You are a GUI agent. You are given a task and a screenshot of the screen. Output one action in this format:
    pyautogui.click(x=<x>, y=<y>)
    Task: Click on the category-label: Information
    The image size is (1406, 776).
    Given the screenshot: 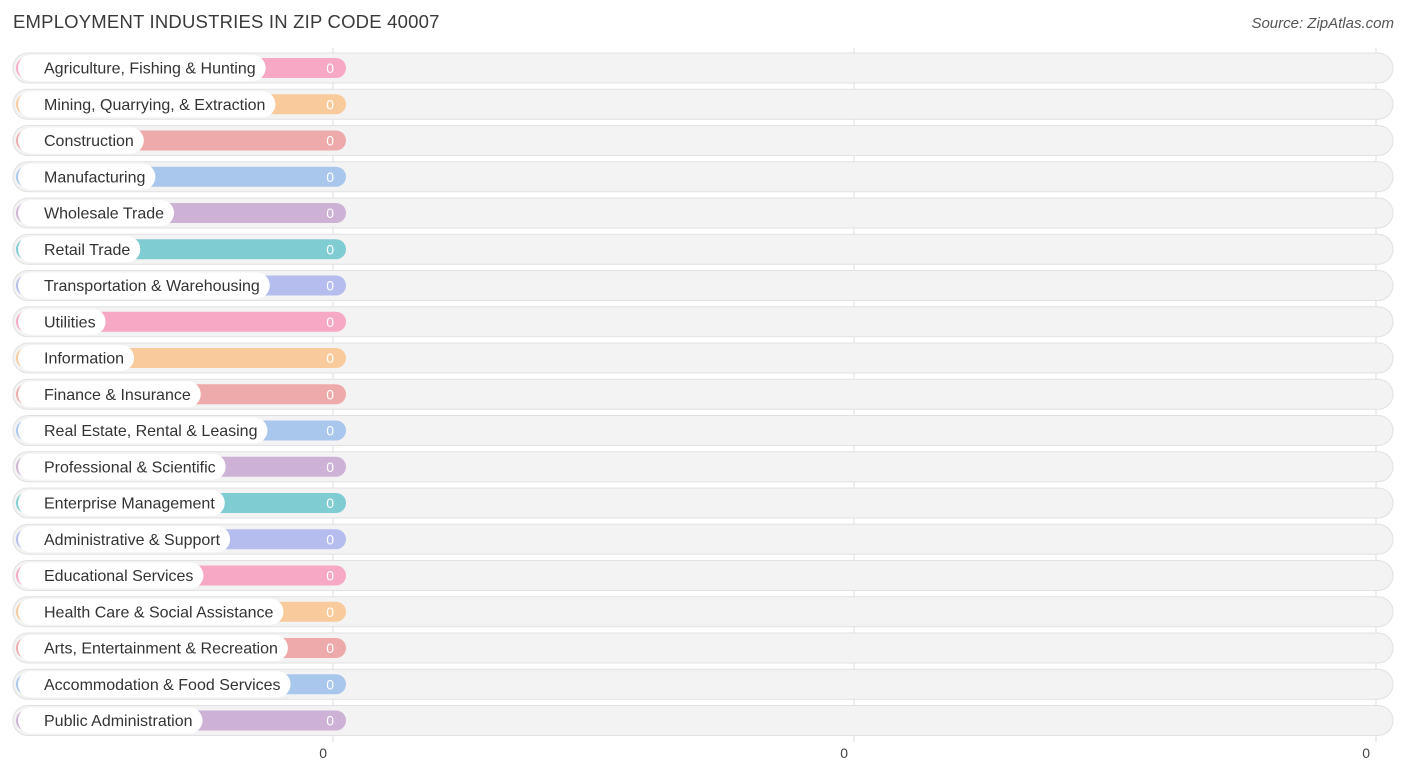 What is the action you would take?
    pyautogui.click(x=84, y=359)
    